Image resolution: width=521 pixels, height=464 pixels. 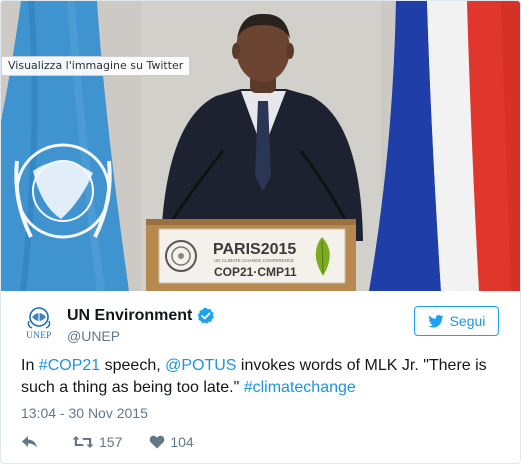 I want to click on like-button: 104, so click(x=171, y=442).